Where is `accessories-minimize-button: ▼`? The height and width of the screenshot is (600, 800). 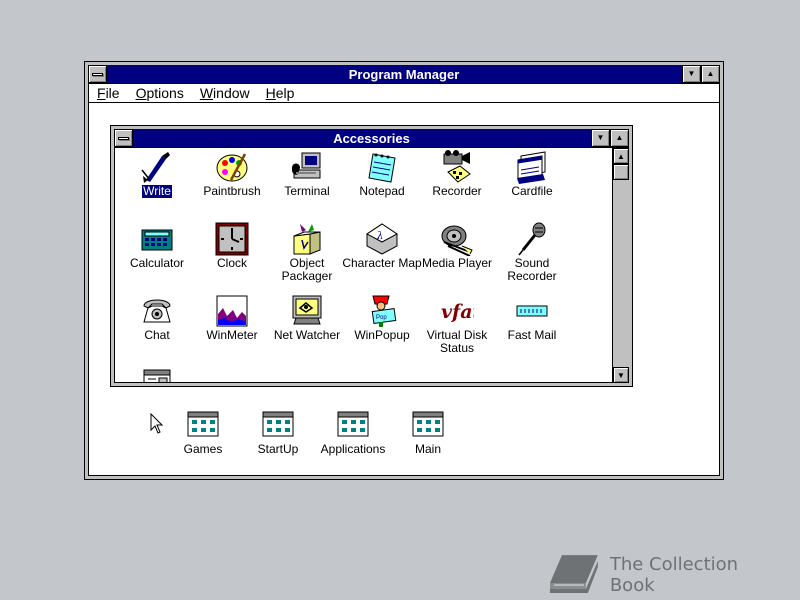 accessories-minimize-button: ▼ is located at coordinates (600, 138).